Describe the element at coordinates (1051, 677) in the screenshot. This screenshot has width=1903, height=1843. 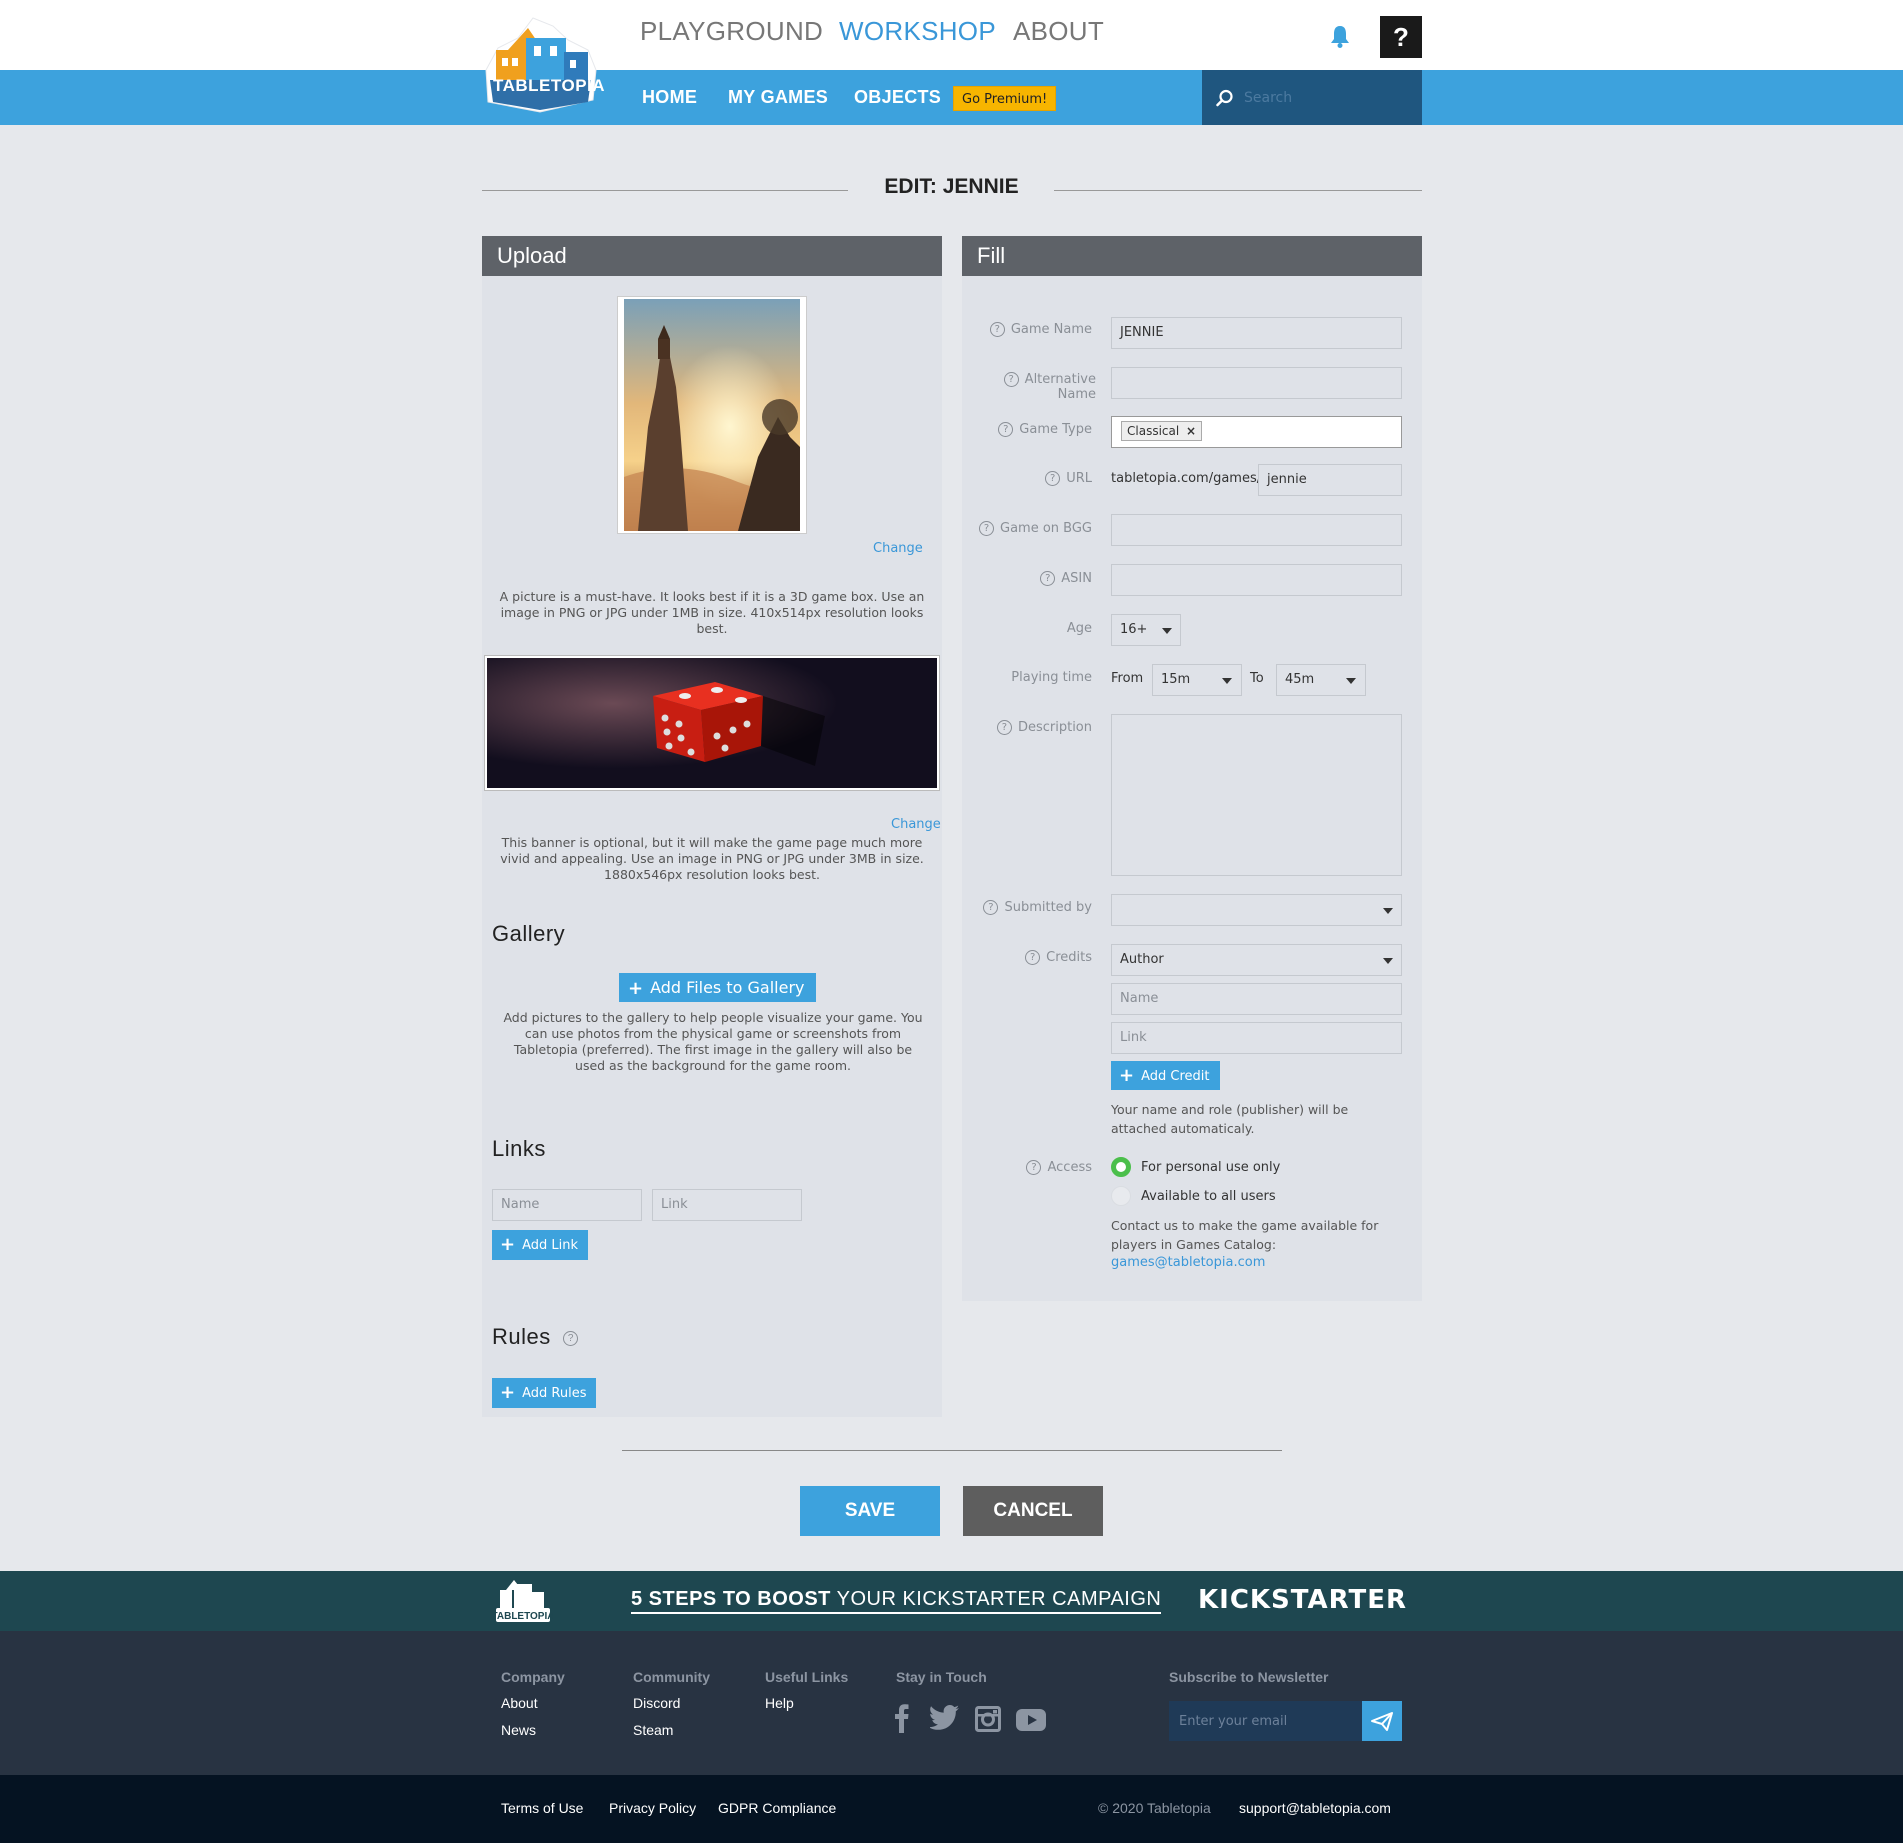
I see `playing-time-label: Playing time` at that location.